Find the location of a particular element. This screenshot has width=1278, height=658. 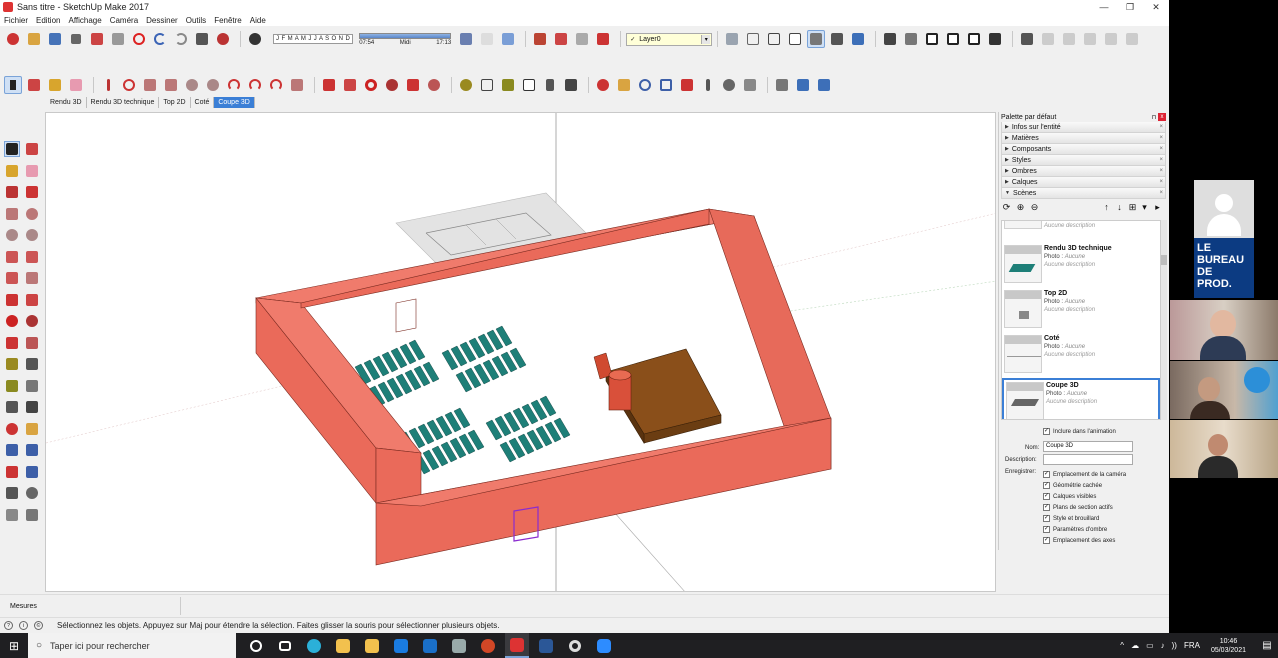

solid-intersect-icon is located at coordinates (1048, 39).